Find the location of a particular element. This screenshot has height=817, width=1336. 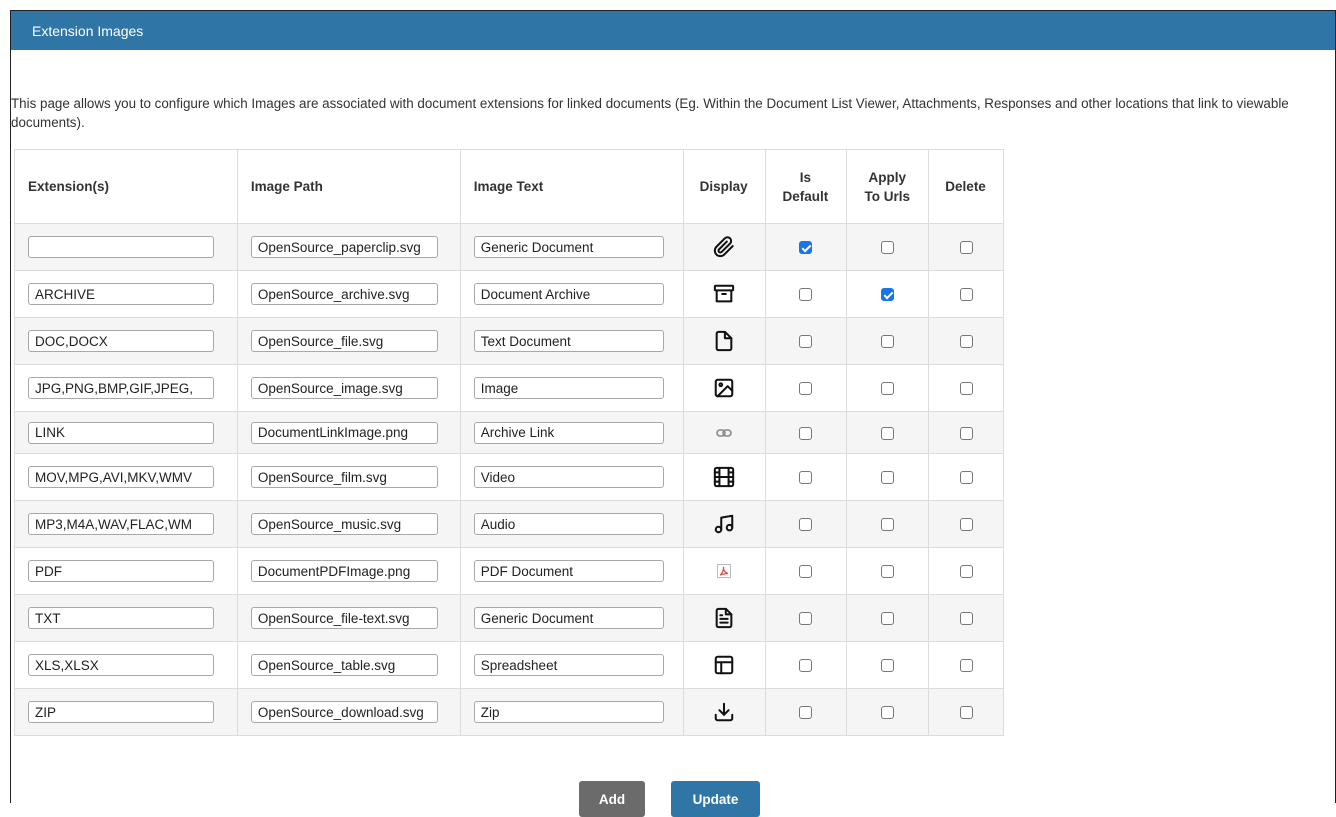

music-icon is located at coordinates (724, 524).